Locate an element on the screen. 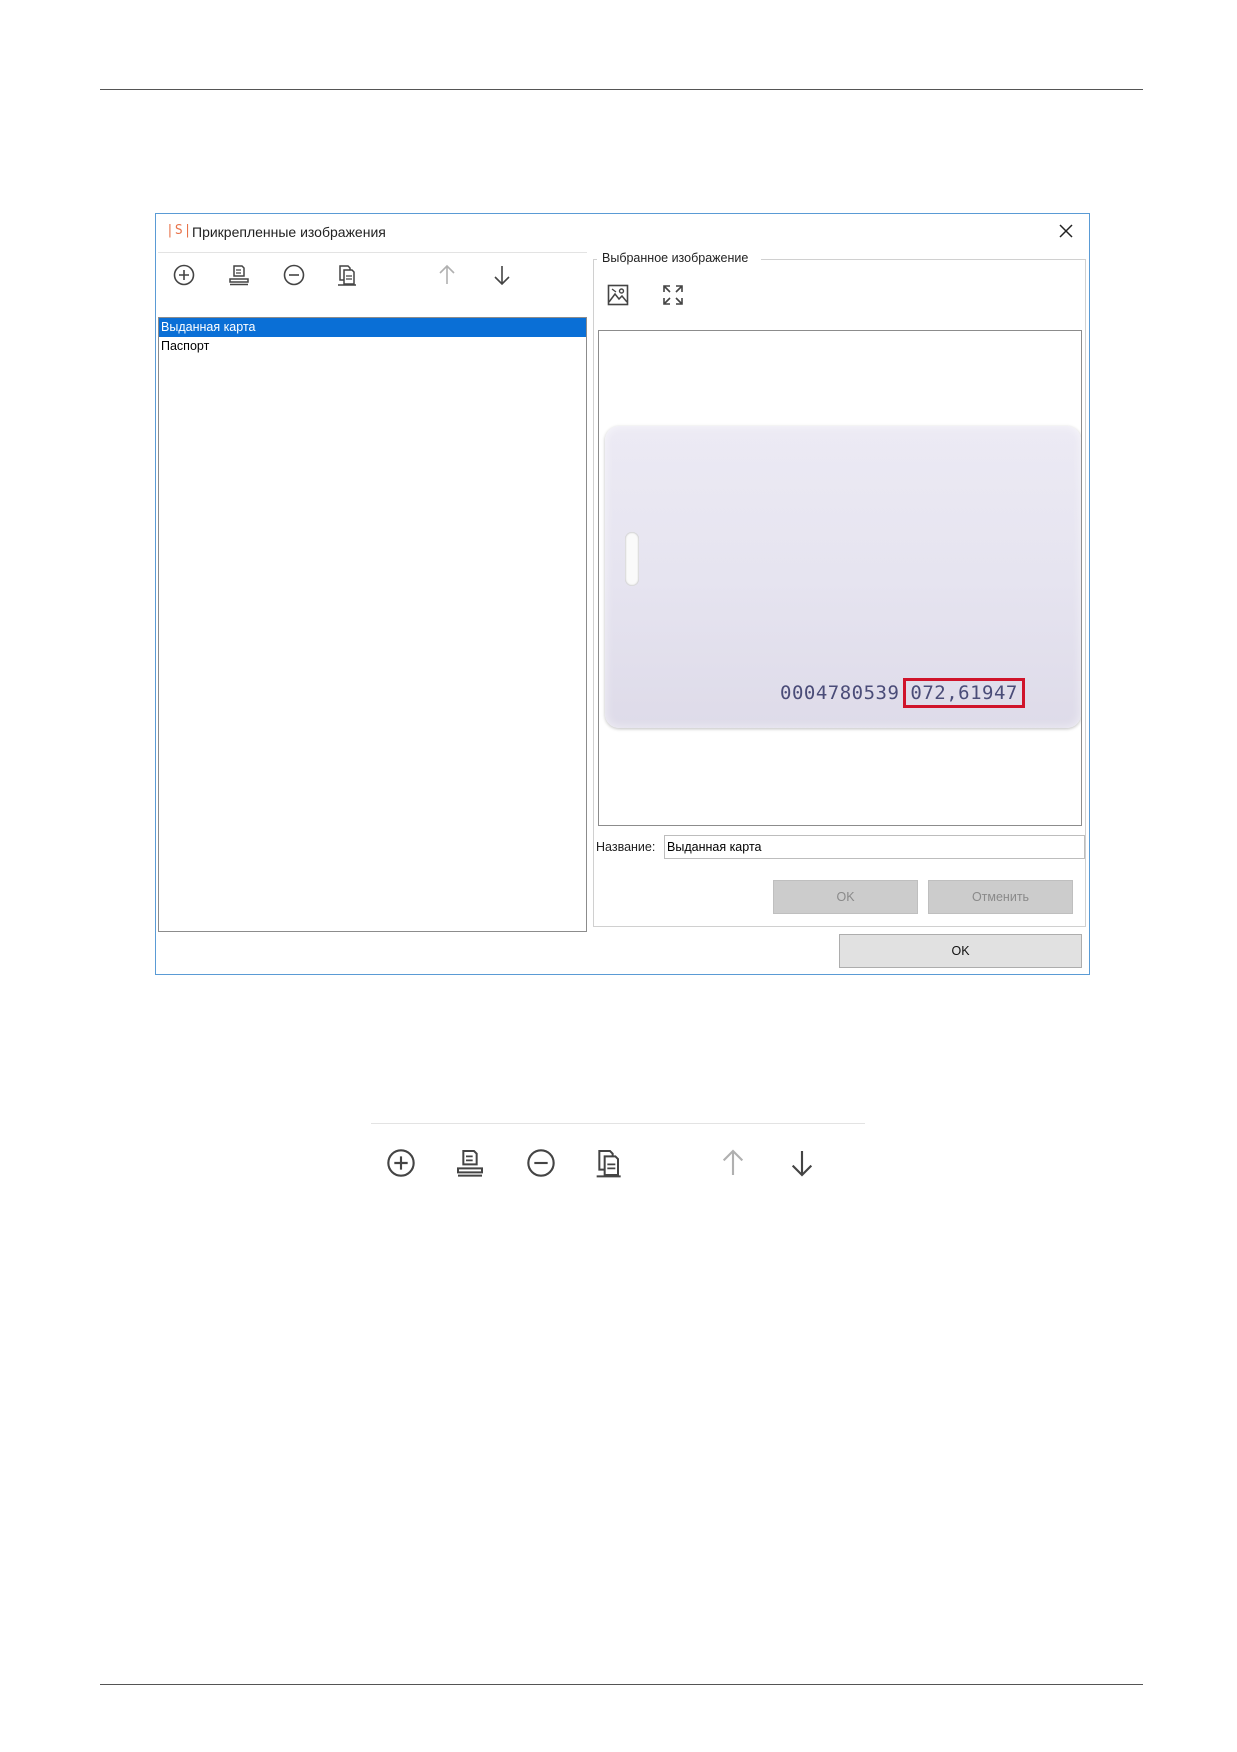 This screenshot has width=1237, height=1752. title-bar: |S| Прикрепленные изображения is located at coordinates (622, 232).